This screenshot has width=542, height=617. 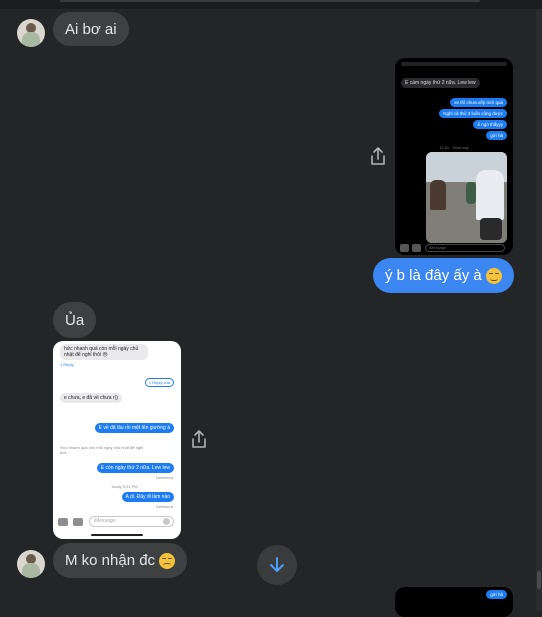 What do you see at coordinates (110, 560) in the screenshot?
I see `message-text: M ko nhận đc` at bounding box center [110, 560].